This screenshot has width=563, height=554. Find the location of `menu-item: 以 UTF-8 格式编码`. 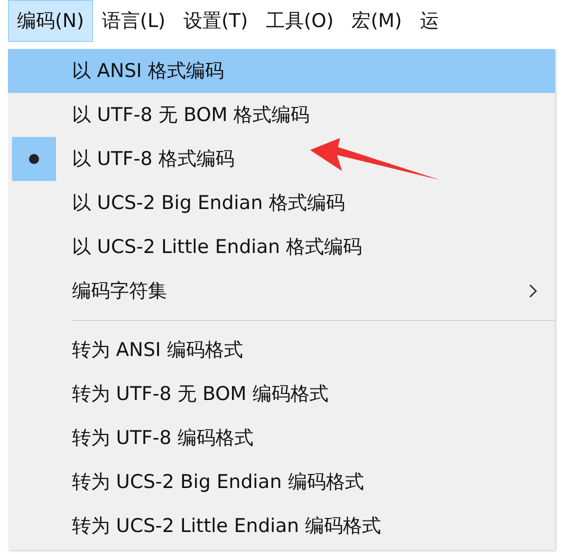

menu-item: 以 UTF-8 格式编码 is located at coordinates (281, 159).